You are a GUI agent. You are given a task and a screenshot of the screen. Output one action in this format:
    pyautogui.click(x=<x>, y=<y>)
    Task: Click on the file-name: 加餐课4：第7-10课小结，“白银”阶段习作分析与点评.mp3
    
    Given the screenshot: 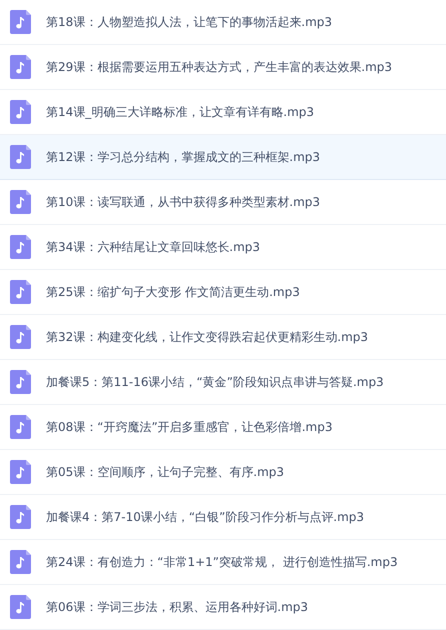 What is the action you would take?
    pyautogui.click(x=205, y=517)
    